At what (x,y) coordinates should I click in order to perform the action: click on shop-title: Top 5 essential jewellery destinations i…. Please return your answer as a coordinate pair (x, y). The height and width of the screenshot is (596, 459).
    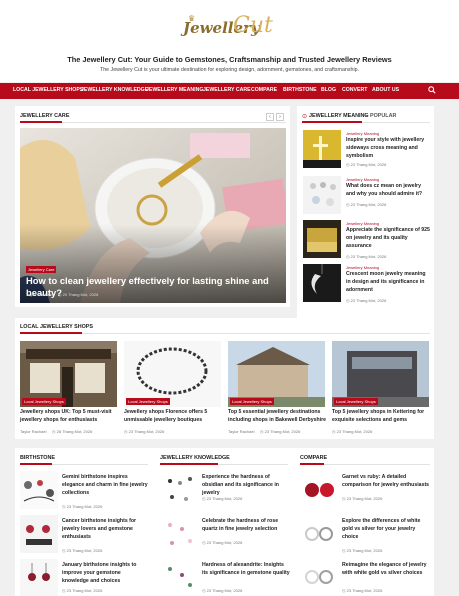
    Looking at the image, I should click on (277, 417).